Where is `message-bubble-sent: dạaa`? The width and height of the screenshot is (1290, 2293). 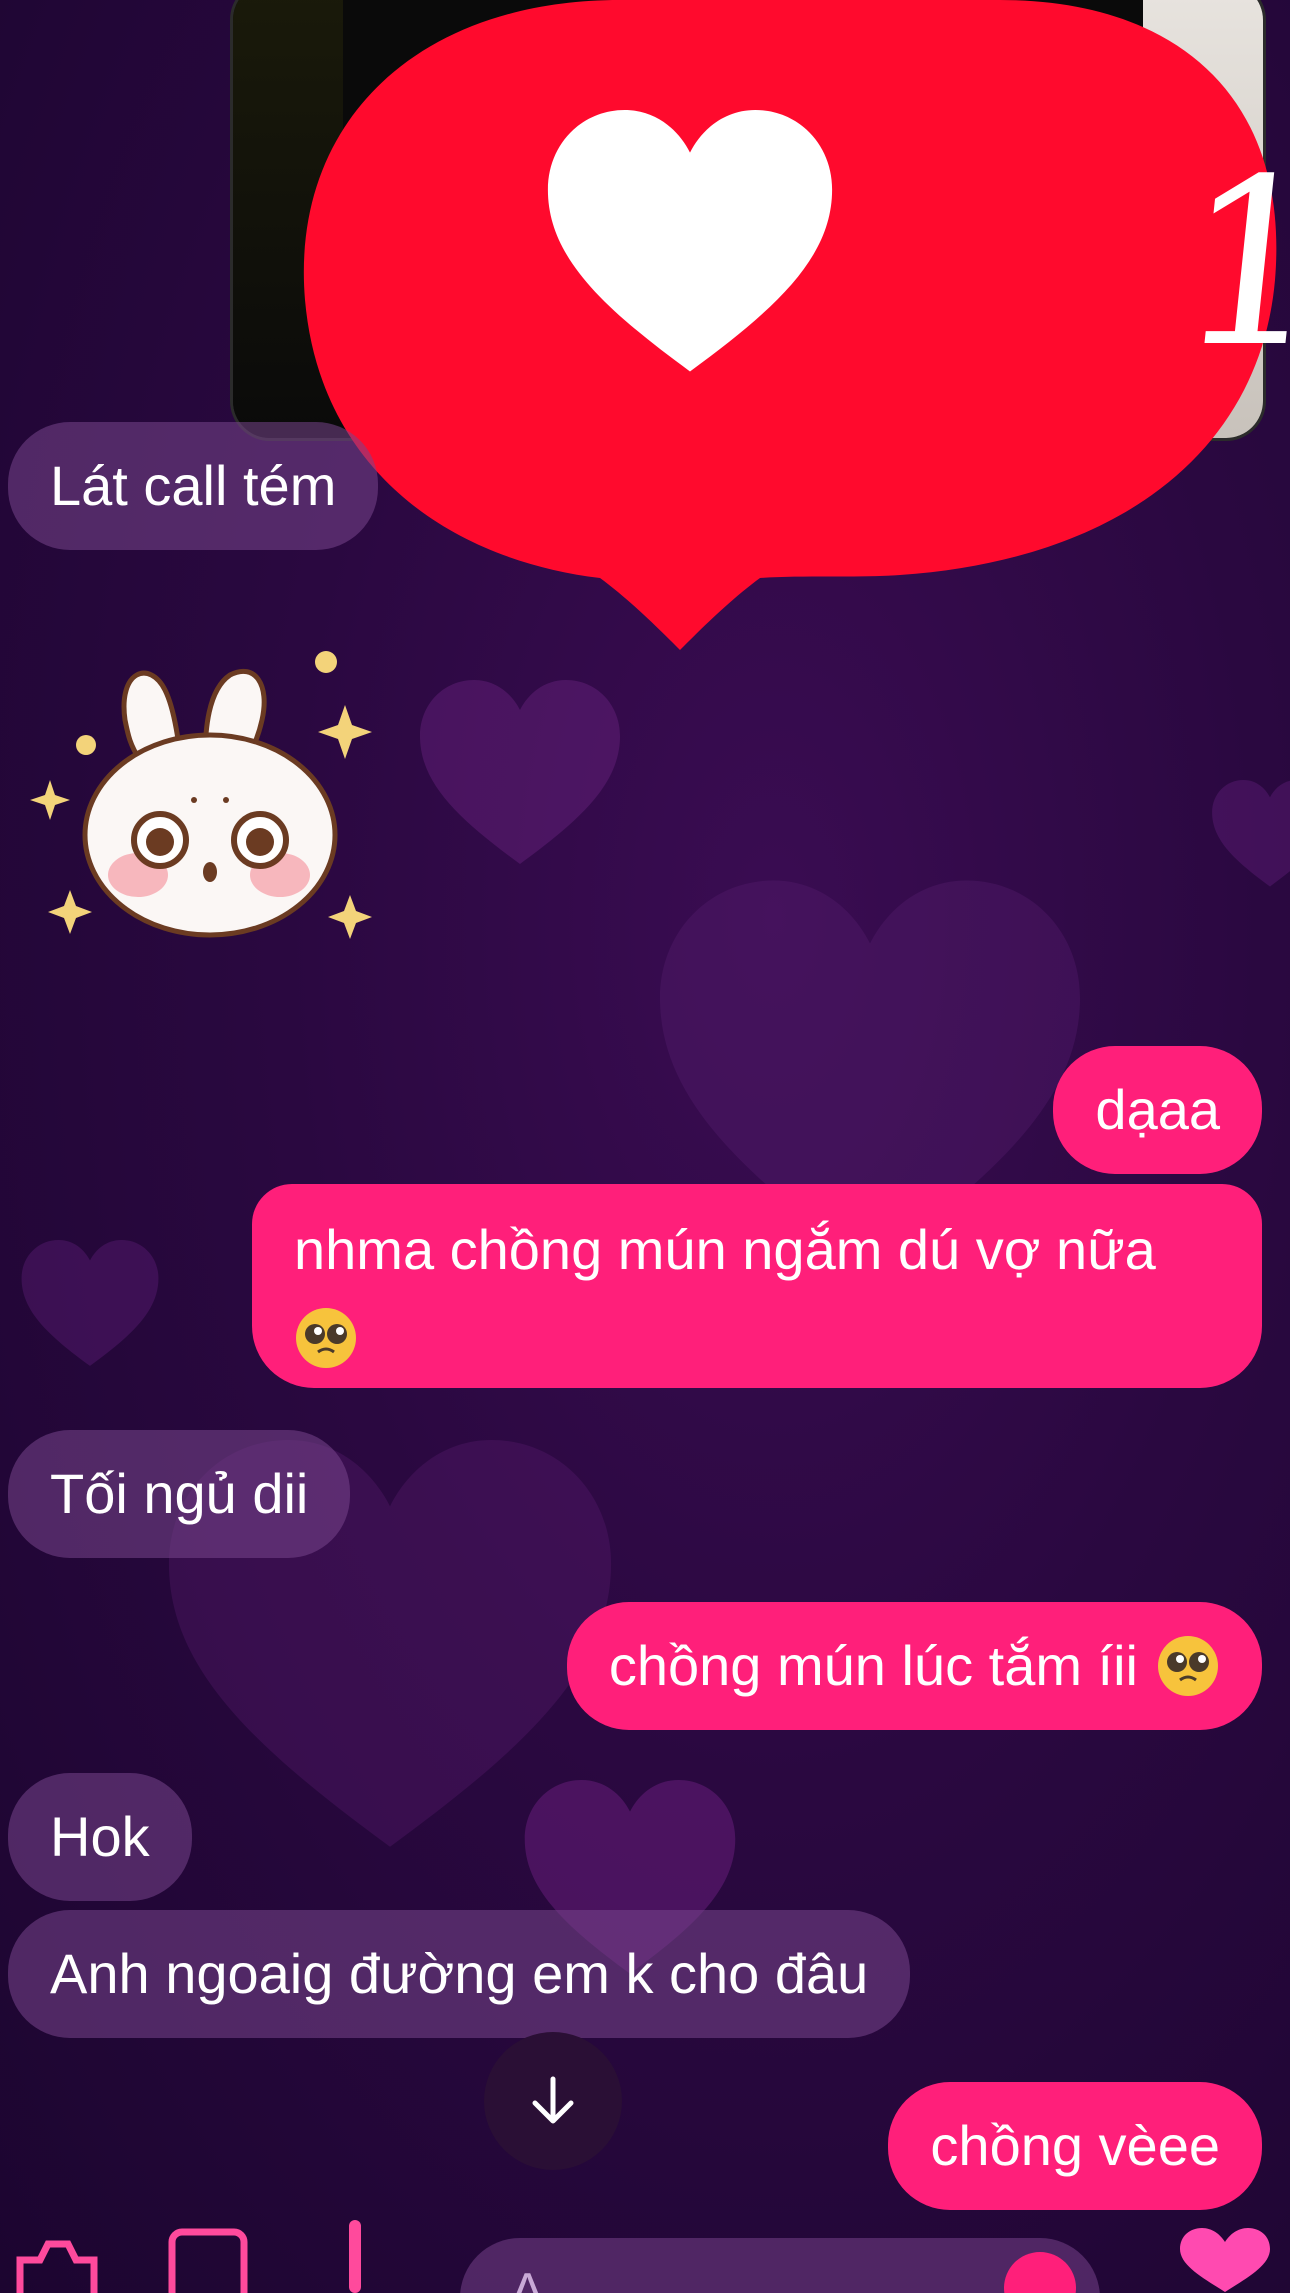 message-bubble-sent: dạaa is located at coordinates (1157, 1110).